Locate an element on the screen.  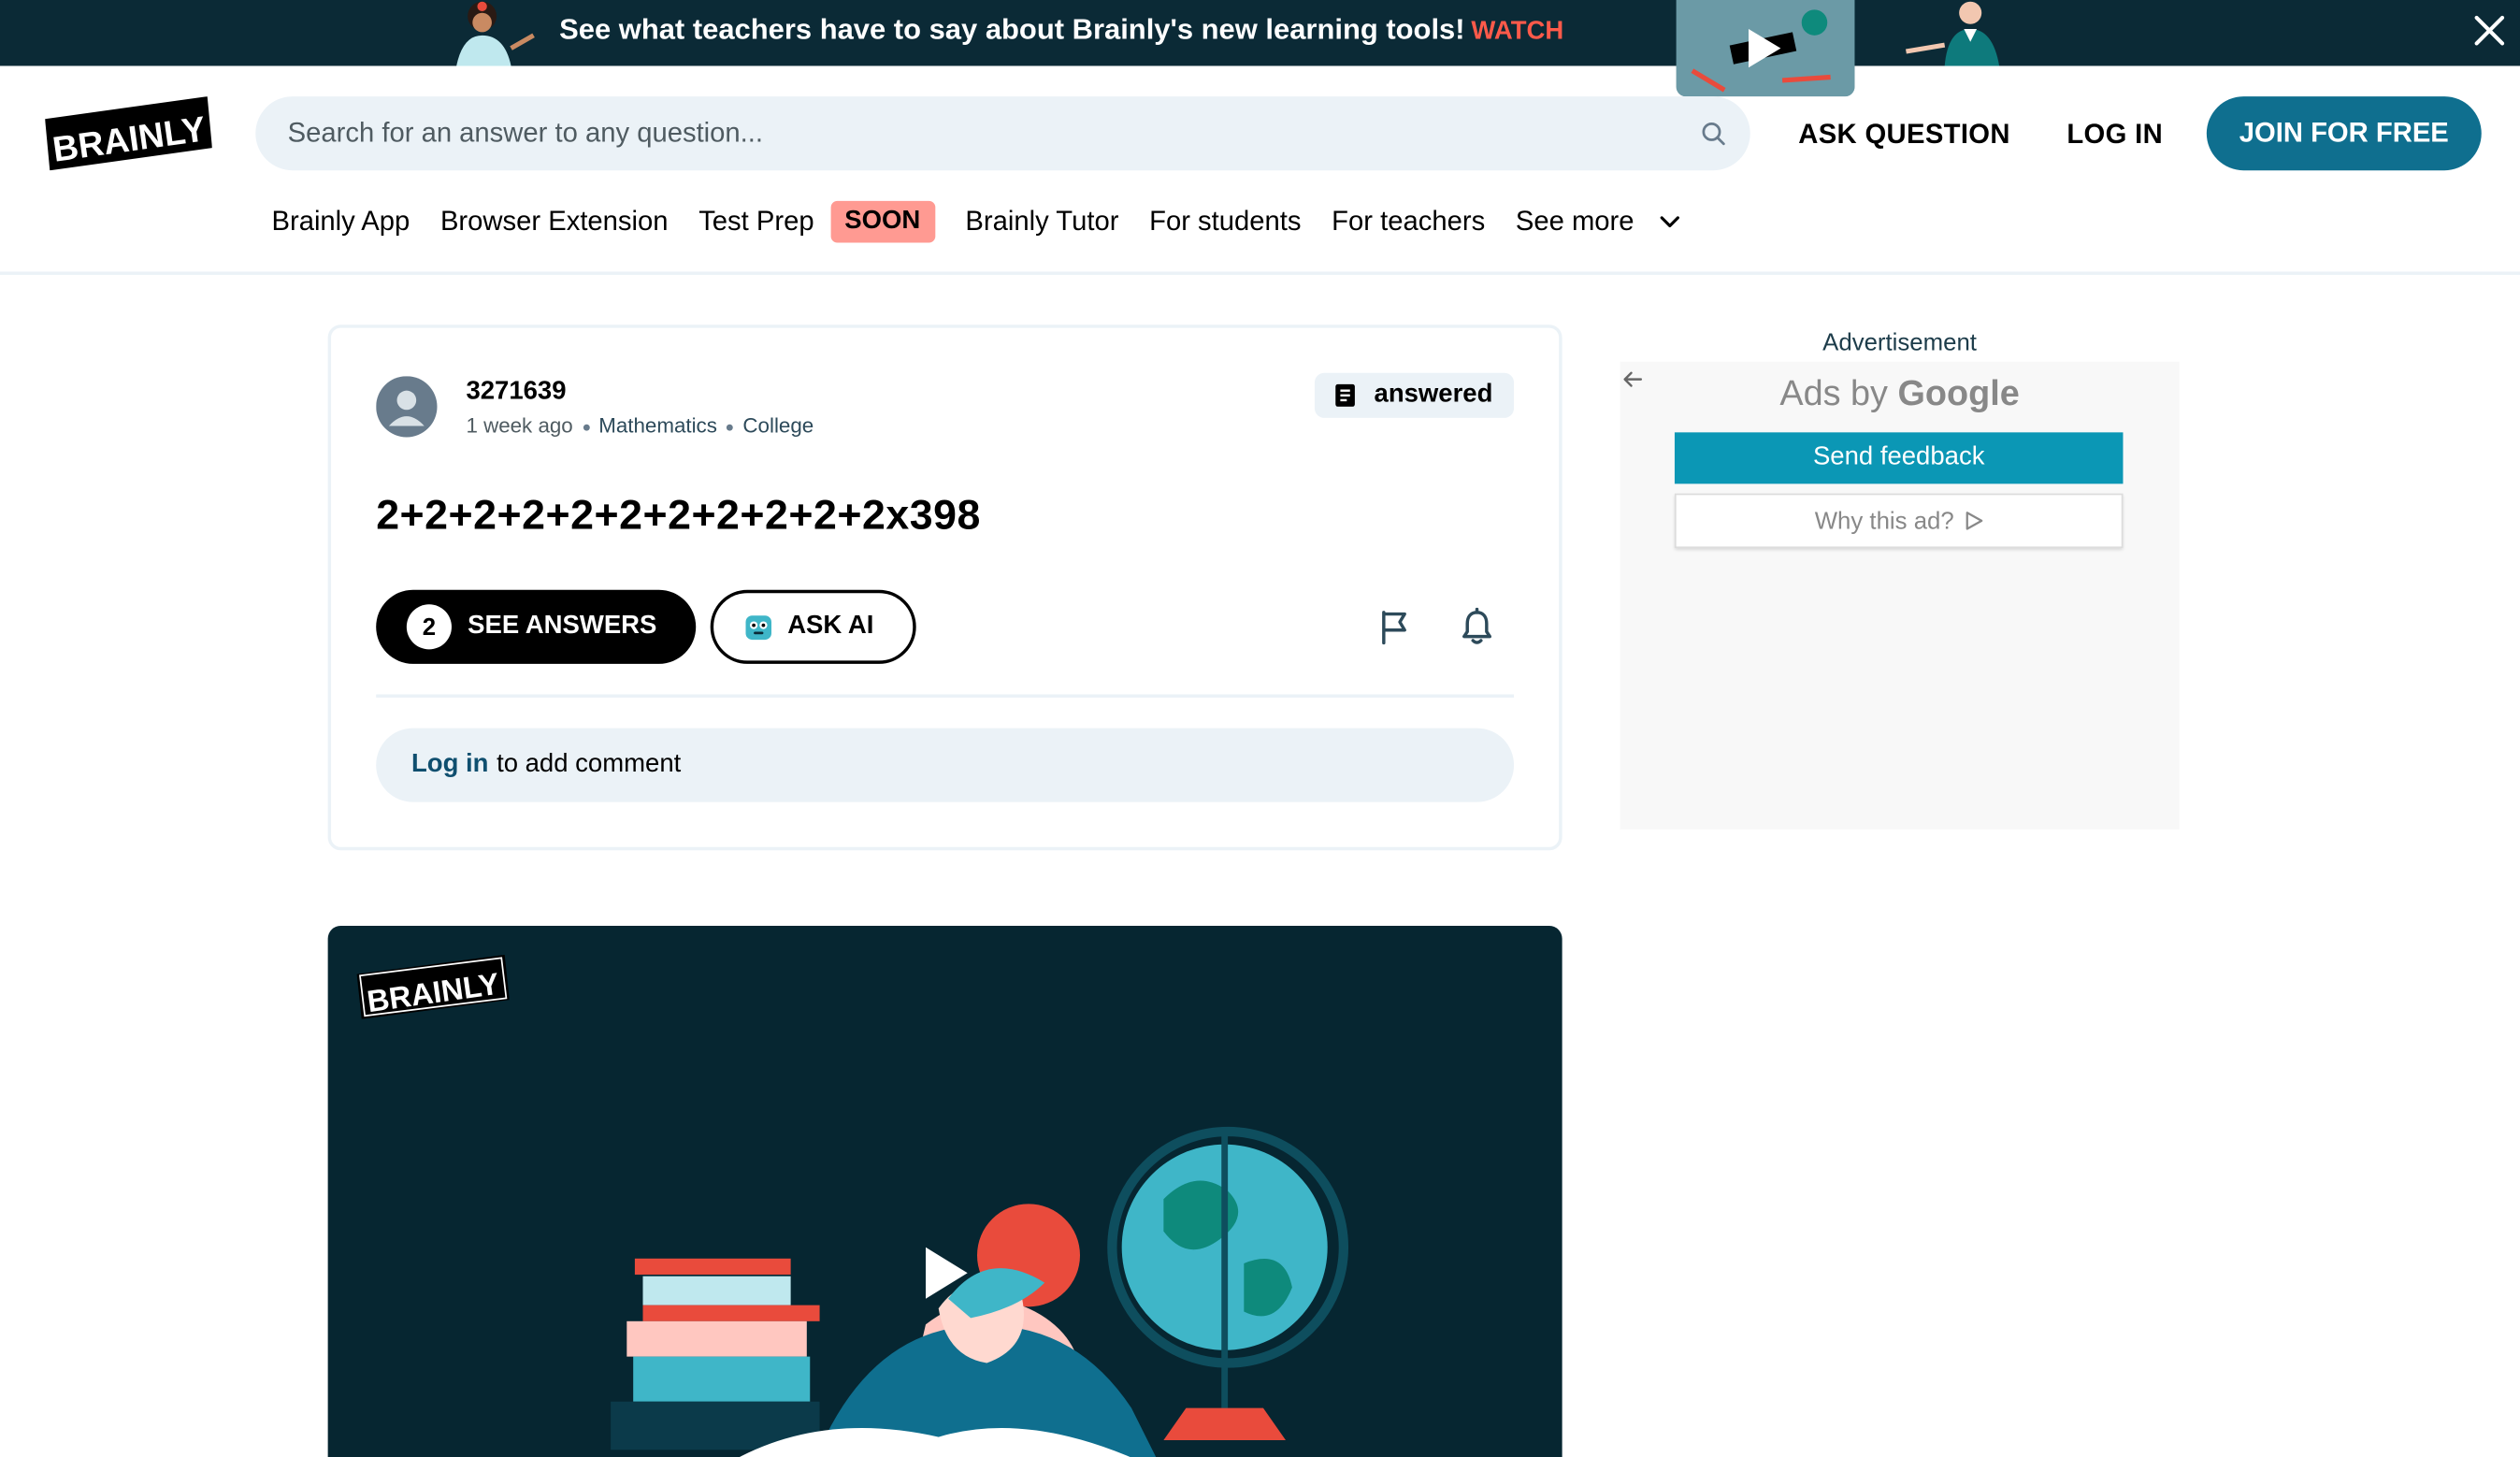
why-this-ad-button: Why this ad? is located at coordinates (1899, 521).